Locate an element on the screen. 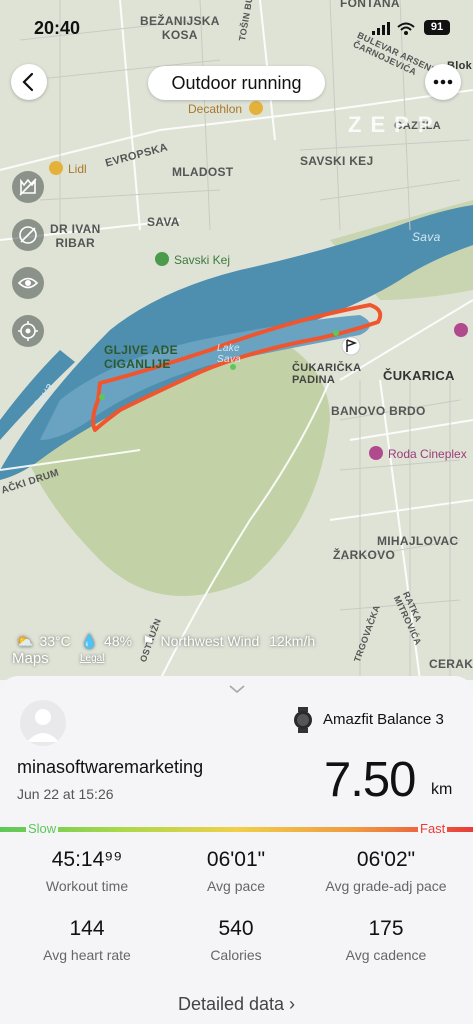 This screenshot has height=1024, width=473. stat-value: 06'02" is located at coordinates (386, 859).